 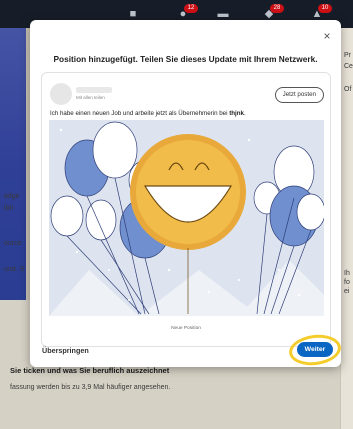 What do you see at coordinates (12, 196) in the screenshot?
I see `bg-label: adge` at bounding box center [12, 196].